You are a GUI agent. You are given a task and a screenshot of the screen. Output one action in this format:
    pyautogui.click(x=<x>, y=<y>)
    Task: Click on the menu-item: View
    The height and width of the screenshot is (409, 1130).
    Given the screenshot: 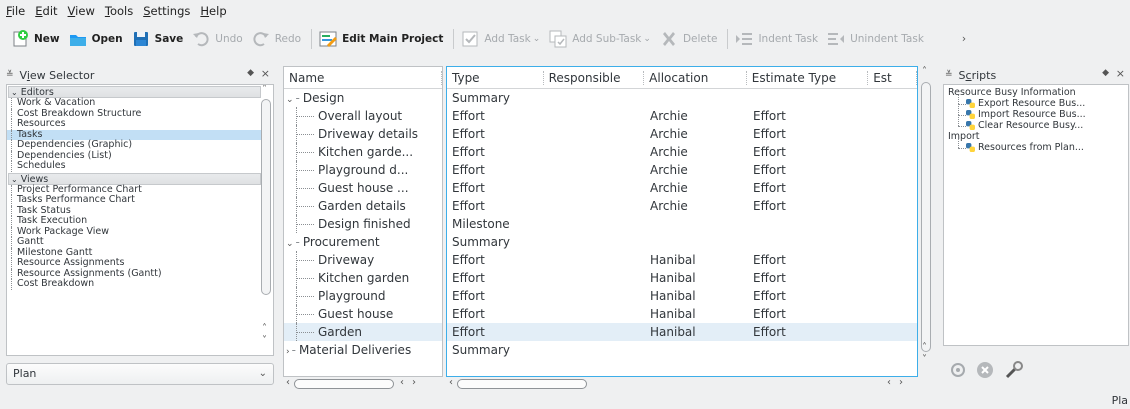 What is the action you would take?
    pyautogui.click(x=84, y=11)
    